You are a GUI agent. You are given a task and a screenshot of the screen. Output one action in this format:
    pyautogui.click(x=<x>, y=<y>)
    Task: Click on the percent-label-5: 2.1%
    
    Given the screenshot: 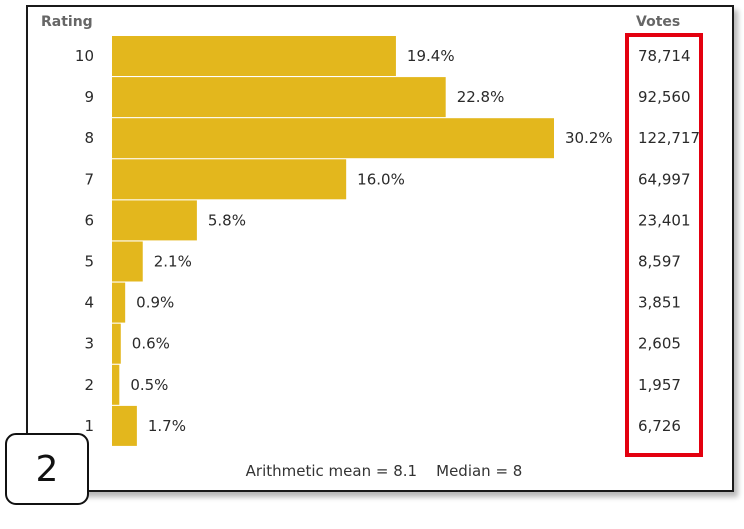 What is the action you would take?
    pyautogui.click(x=173, y=262)
    